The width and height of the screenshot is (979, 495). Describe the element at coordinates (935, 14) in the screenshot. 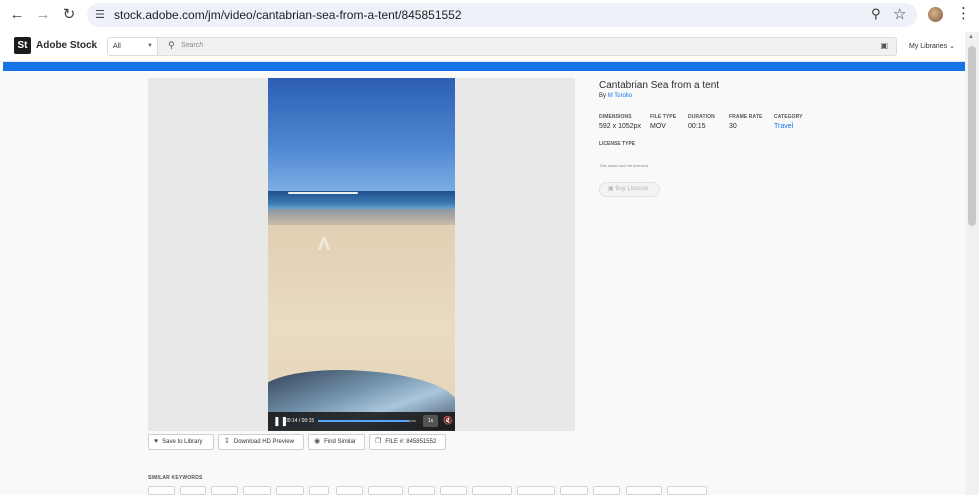

I see `profile-avatar` at that location.